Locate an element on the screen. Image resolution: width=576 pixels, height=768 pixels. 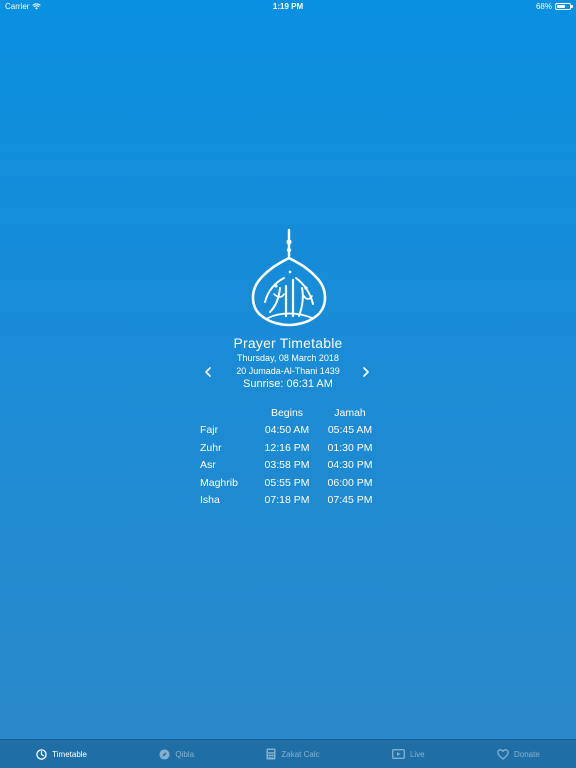
tab-label: Timetable is located at coordinates (69, 754).